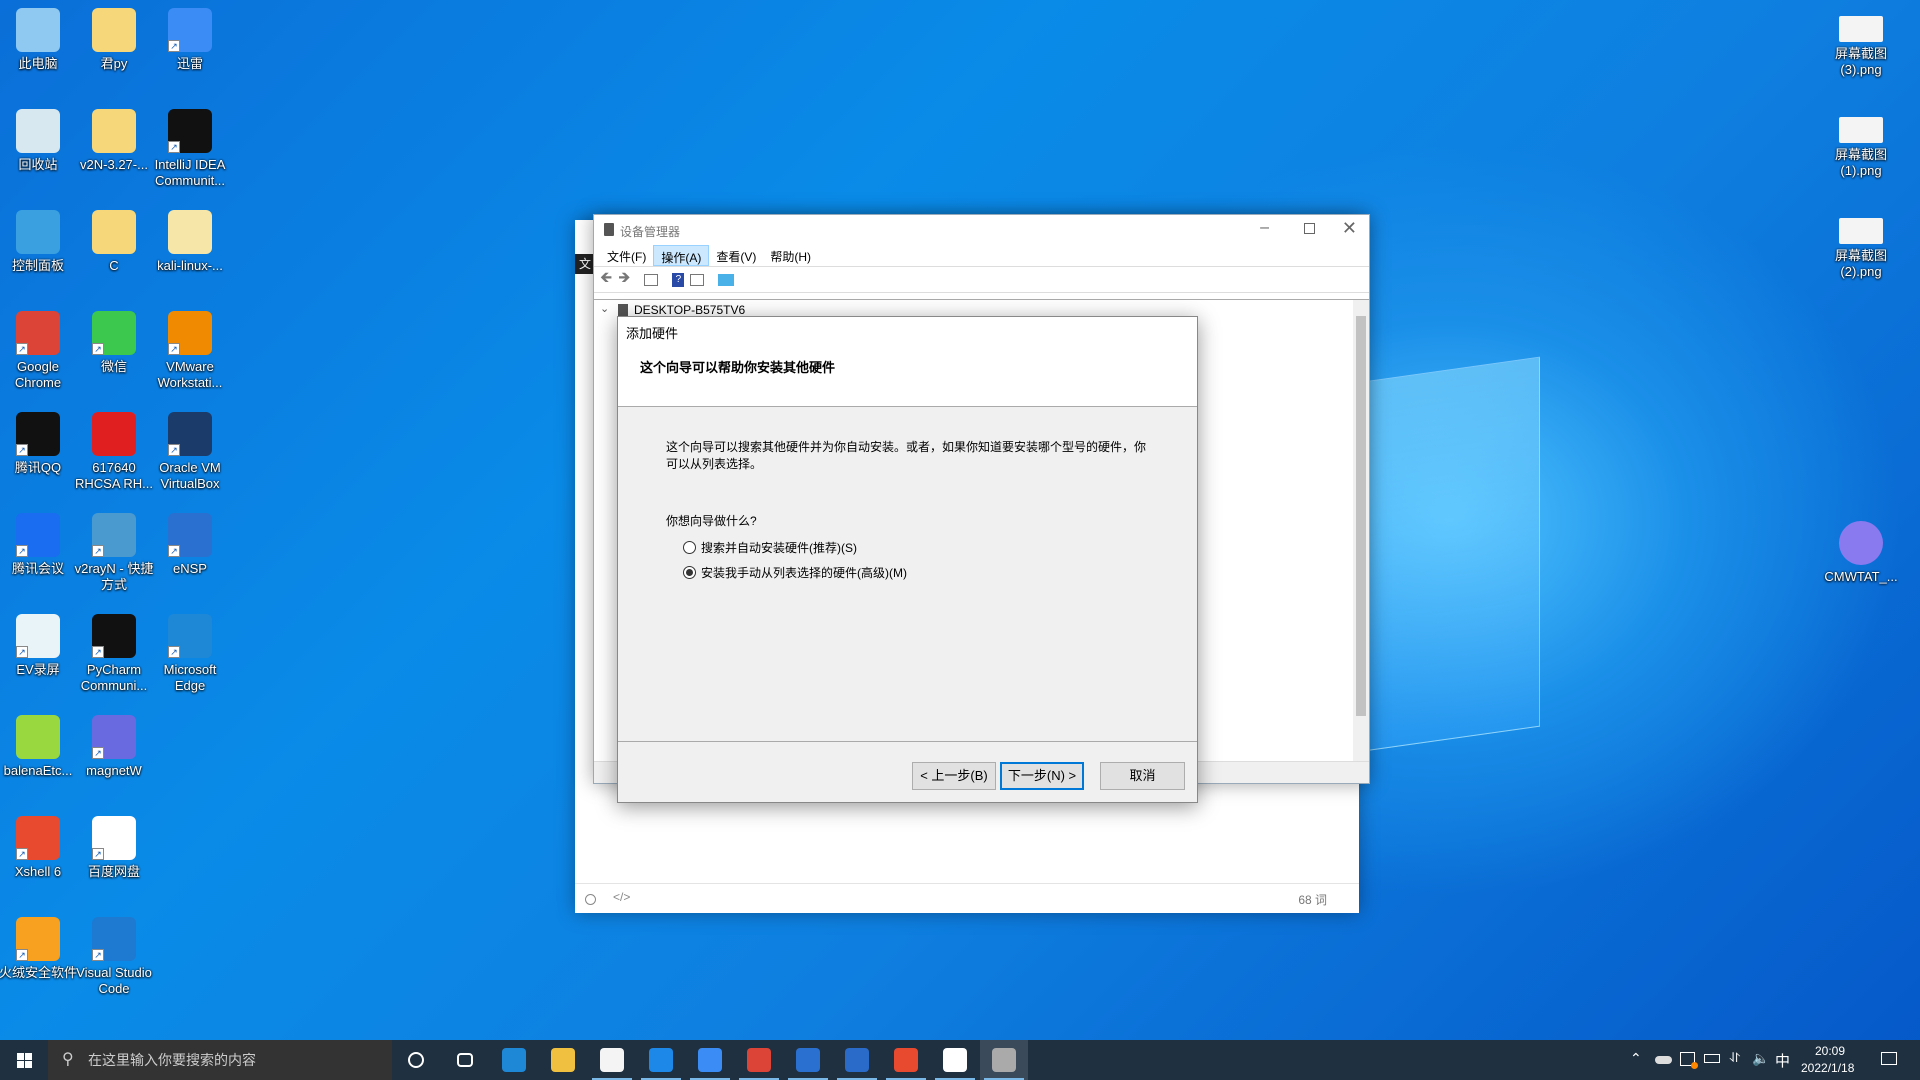  Describe the element at coordinates (40, 37) in the screenshot. I see `desktop-icon: 此电脑` at that location.